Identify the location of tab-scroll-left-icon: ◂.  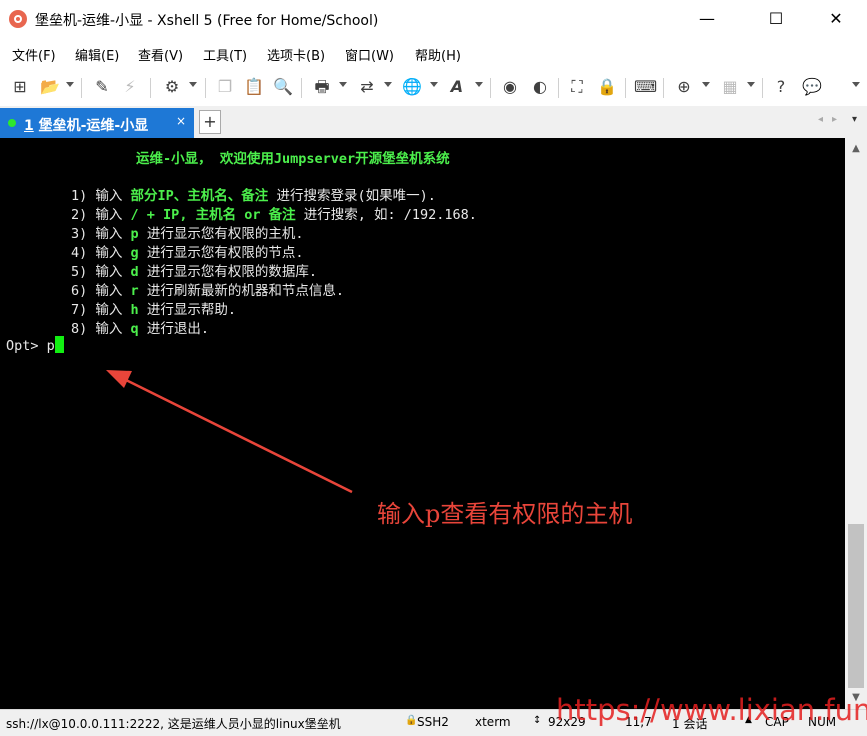
(820, 119).